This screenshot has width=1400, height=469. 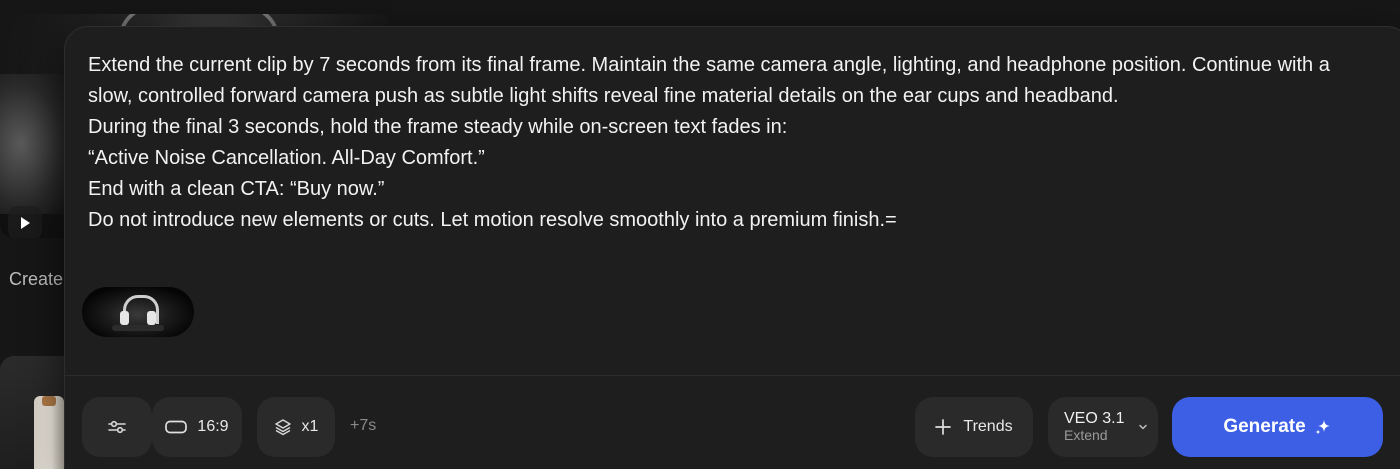 I want to click on play-icon, so click(x=25, y=223).